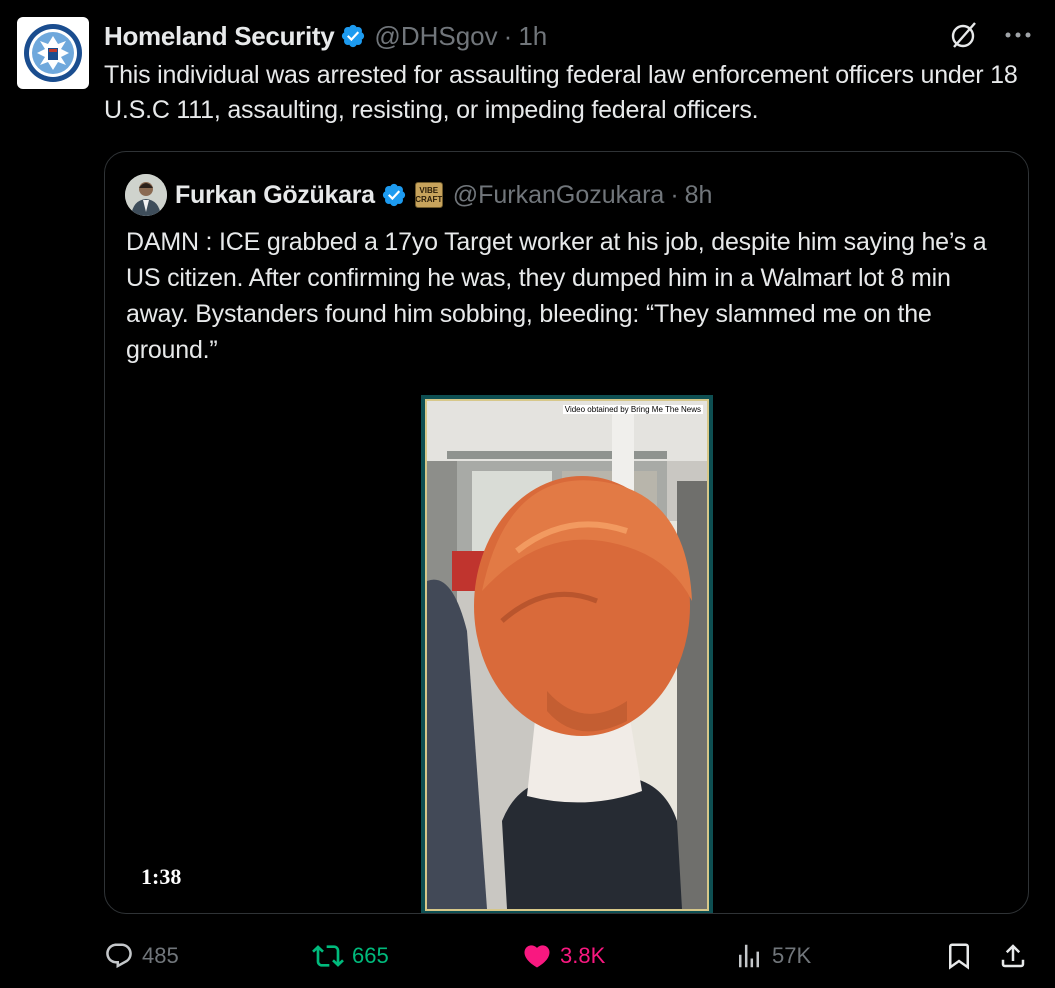 This screenshot has height=988, width=1055. I want to click on like-count: 3.8K, so click(583, 955).